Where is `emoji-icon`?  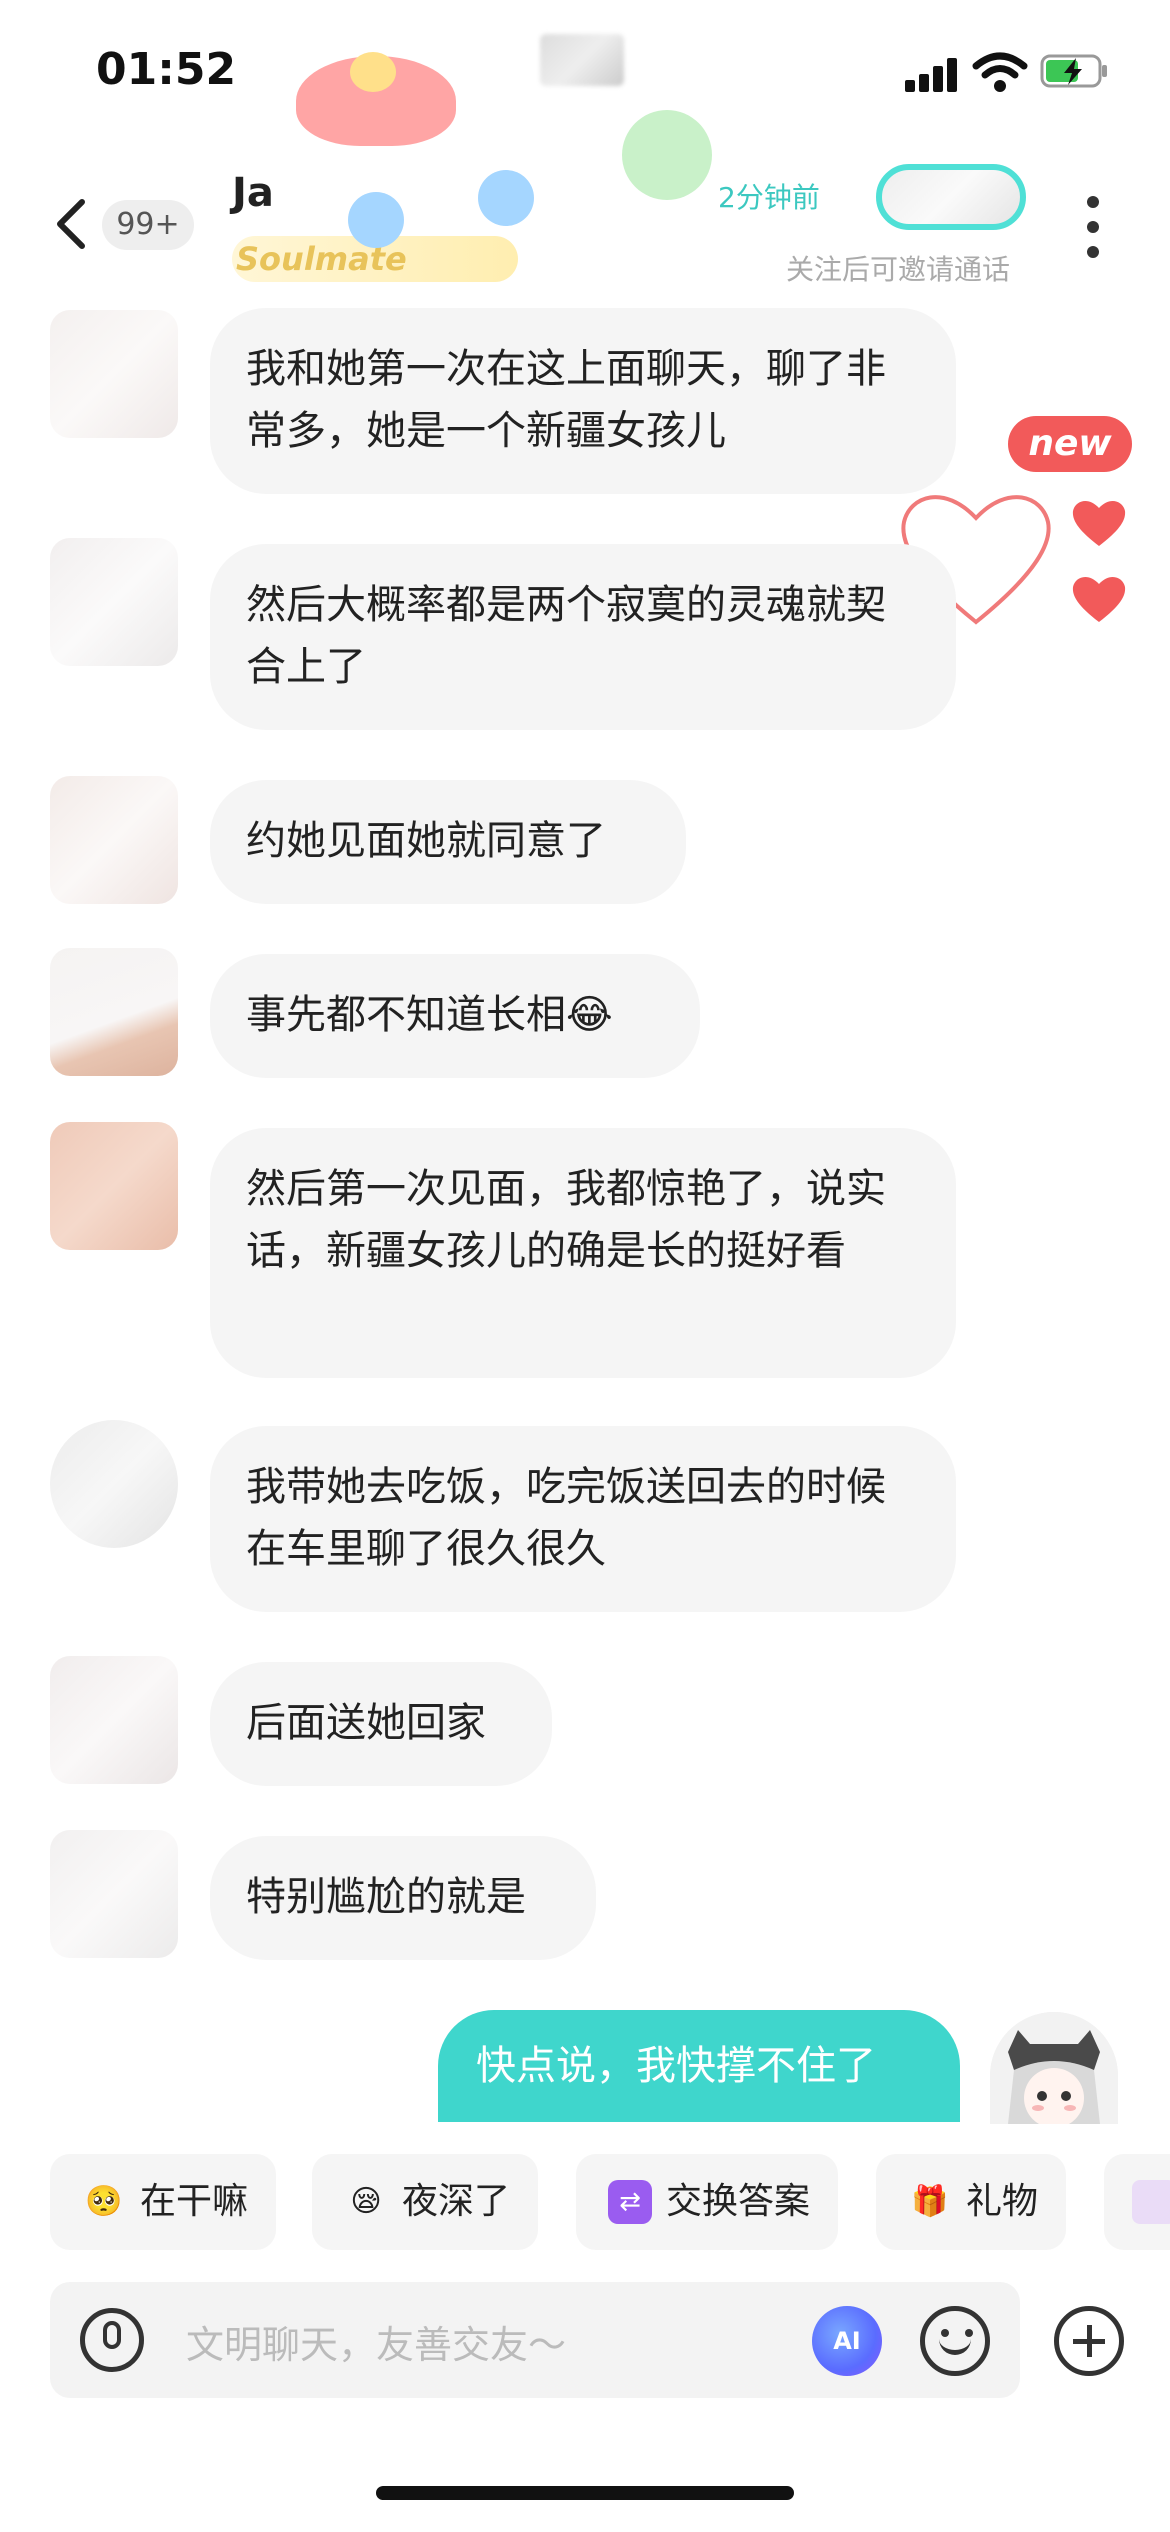 emoji-icon is located at coordinates (955, 2341).